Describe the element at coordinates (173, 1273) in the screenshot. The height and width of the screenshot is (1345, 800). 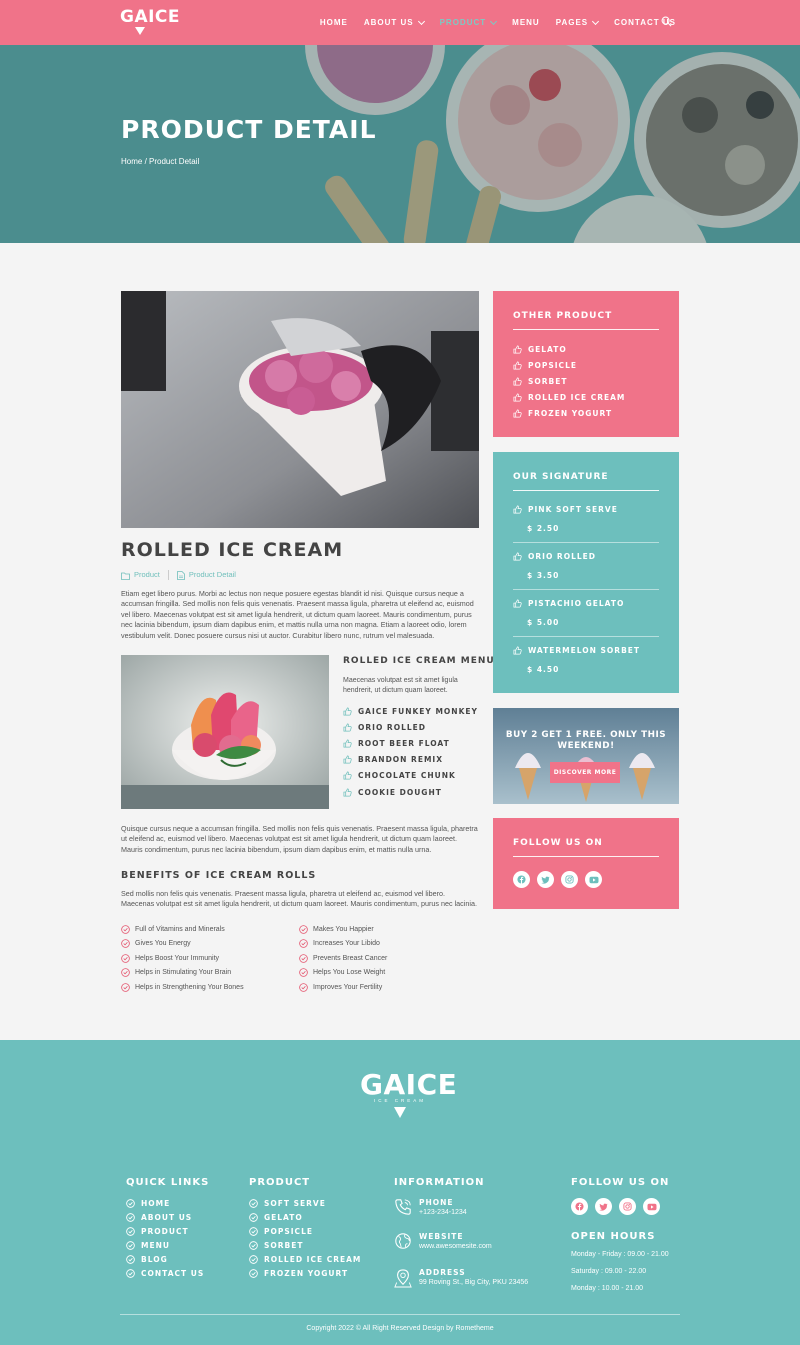
I see `footer-link-label: CONTACT US` at that location.